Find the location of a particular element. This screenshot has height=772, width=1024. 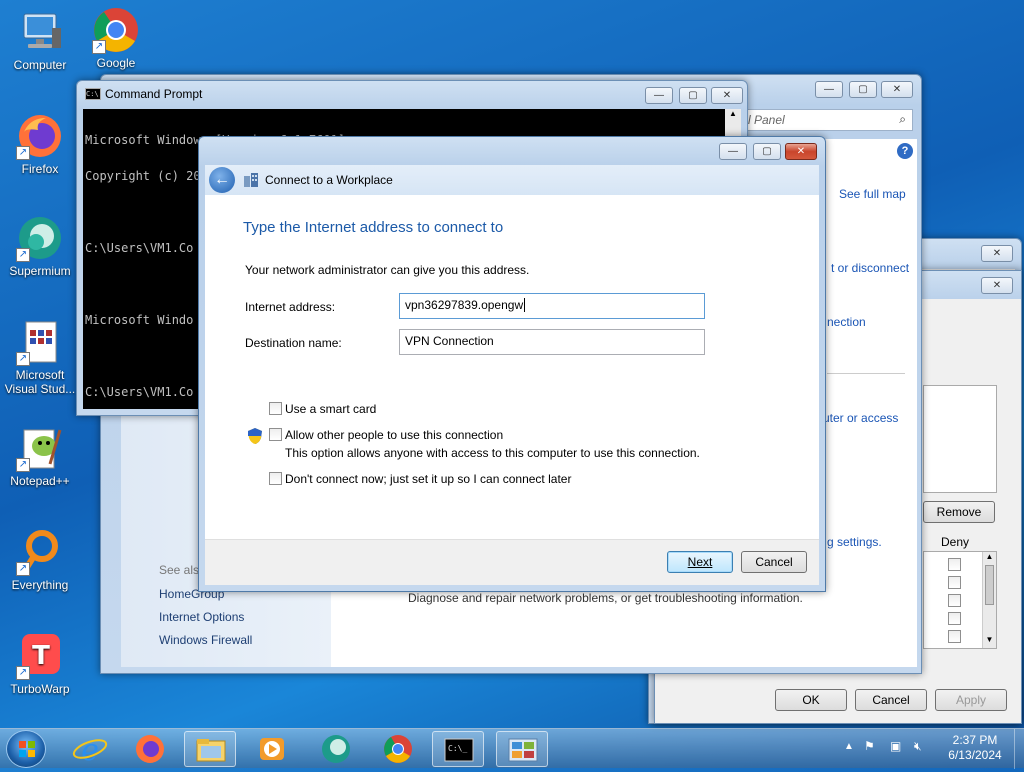

firefox-icon is located at coordinates (150, 749).